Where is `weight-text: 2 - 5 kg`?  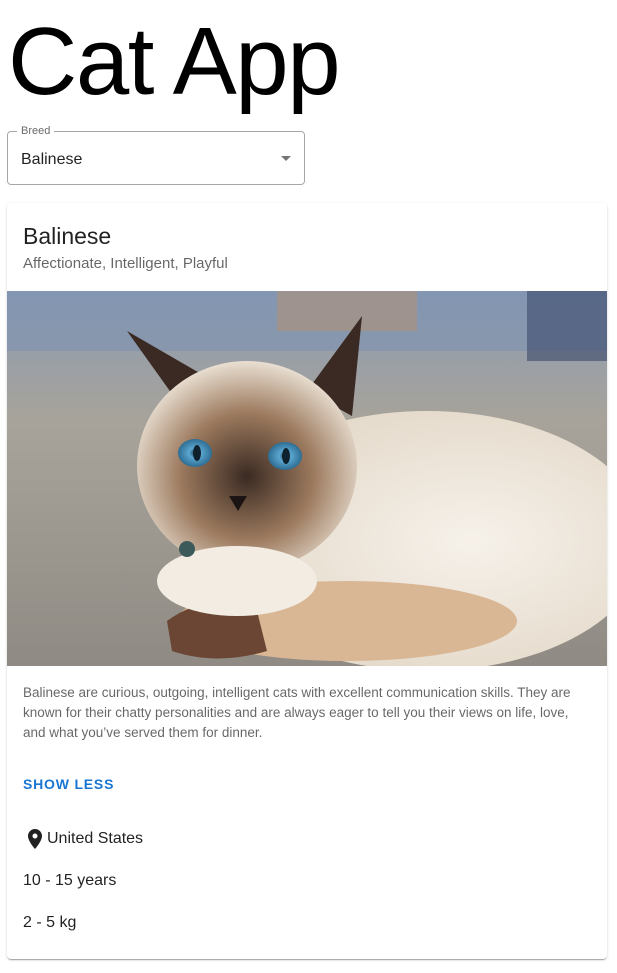
weight-text: 2 - 5 kg is located at coordinates (50, 922).